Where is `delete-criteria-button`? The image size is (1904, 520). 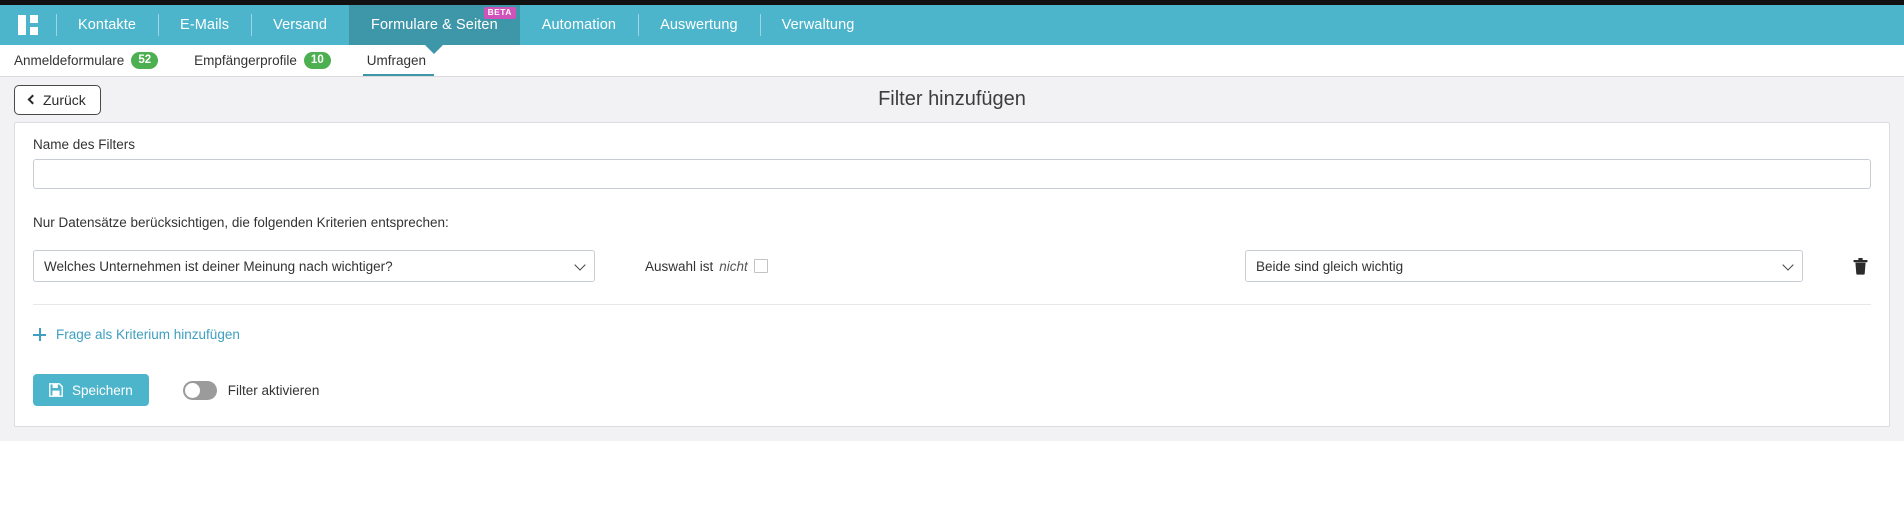
delete-criteria-button is located at coordinates (1860, 266).